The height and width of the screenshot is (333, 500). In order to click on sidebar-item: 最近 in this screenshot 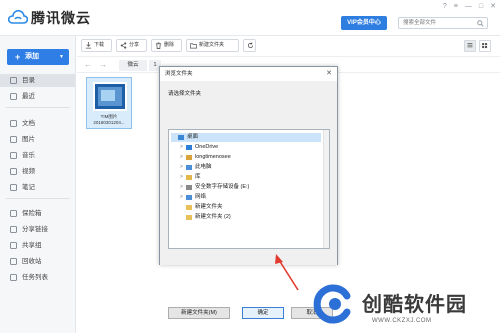, I will do `click(37, 96)`.